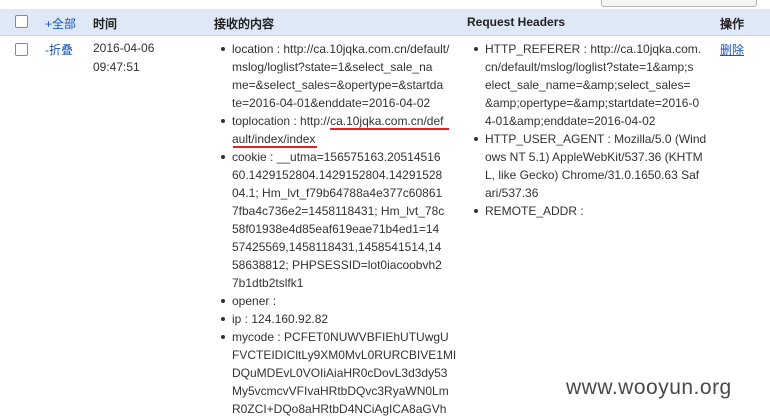  I want to click on list-item: opener :, so click(338, 301).